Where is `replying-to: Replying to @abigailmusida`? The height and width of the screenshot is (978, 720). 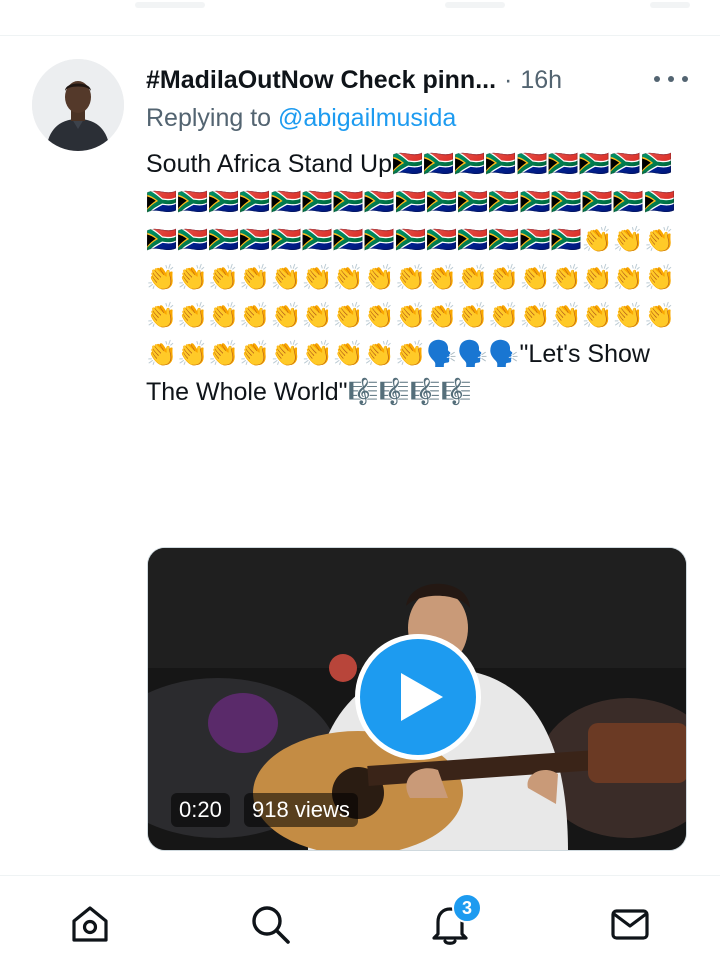
replying-to: Replying to @abigailmusida is located at coordinates (301, 118).